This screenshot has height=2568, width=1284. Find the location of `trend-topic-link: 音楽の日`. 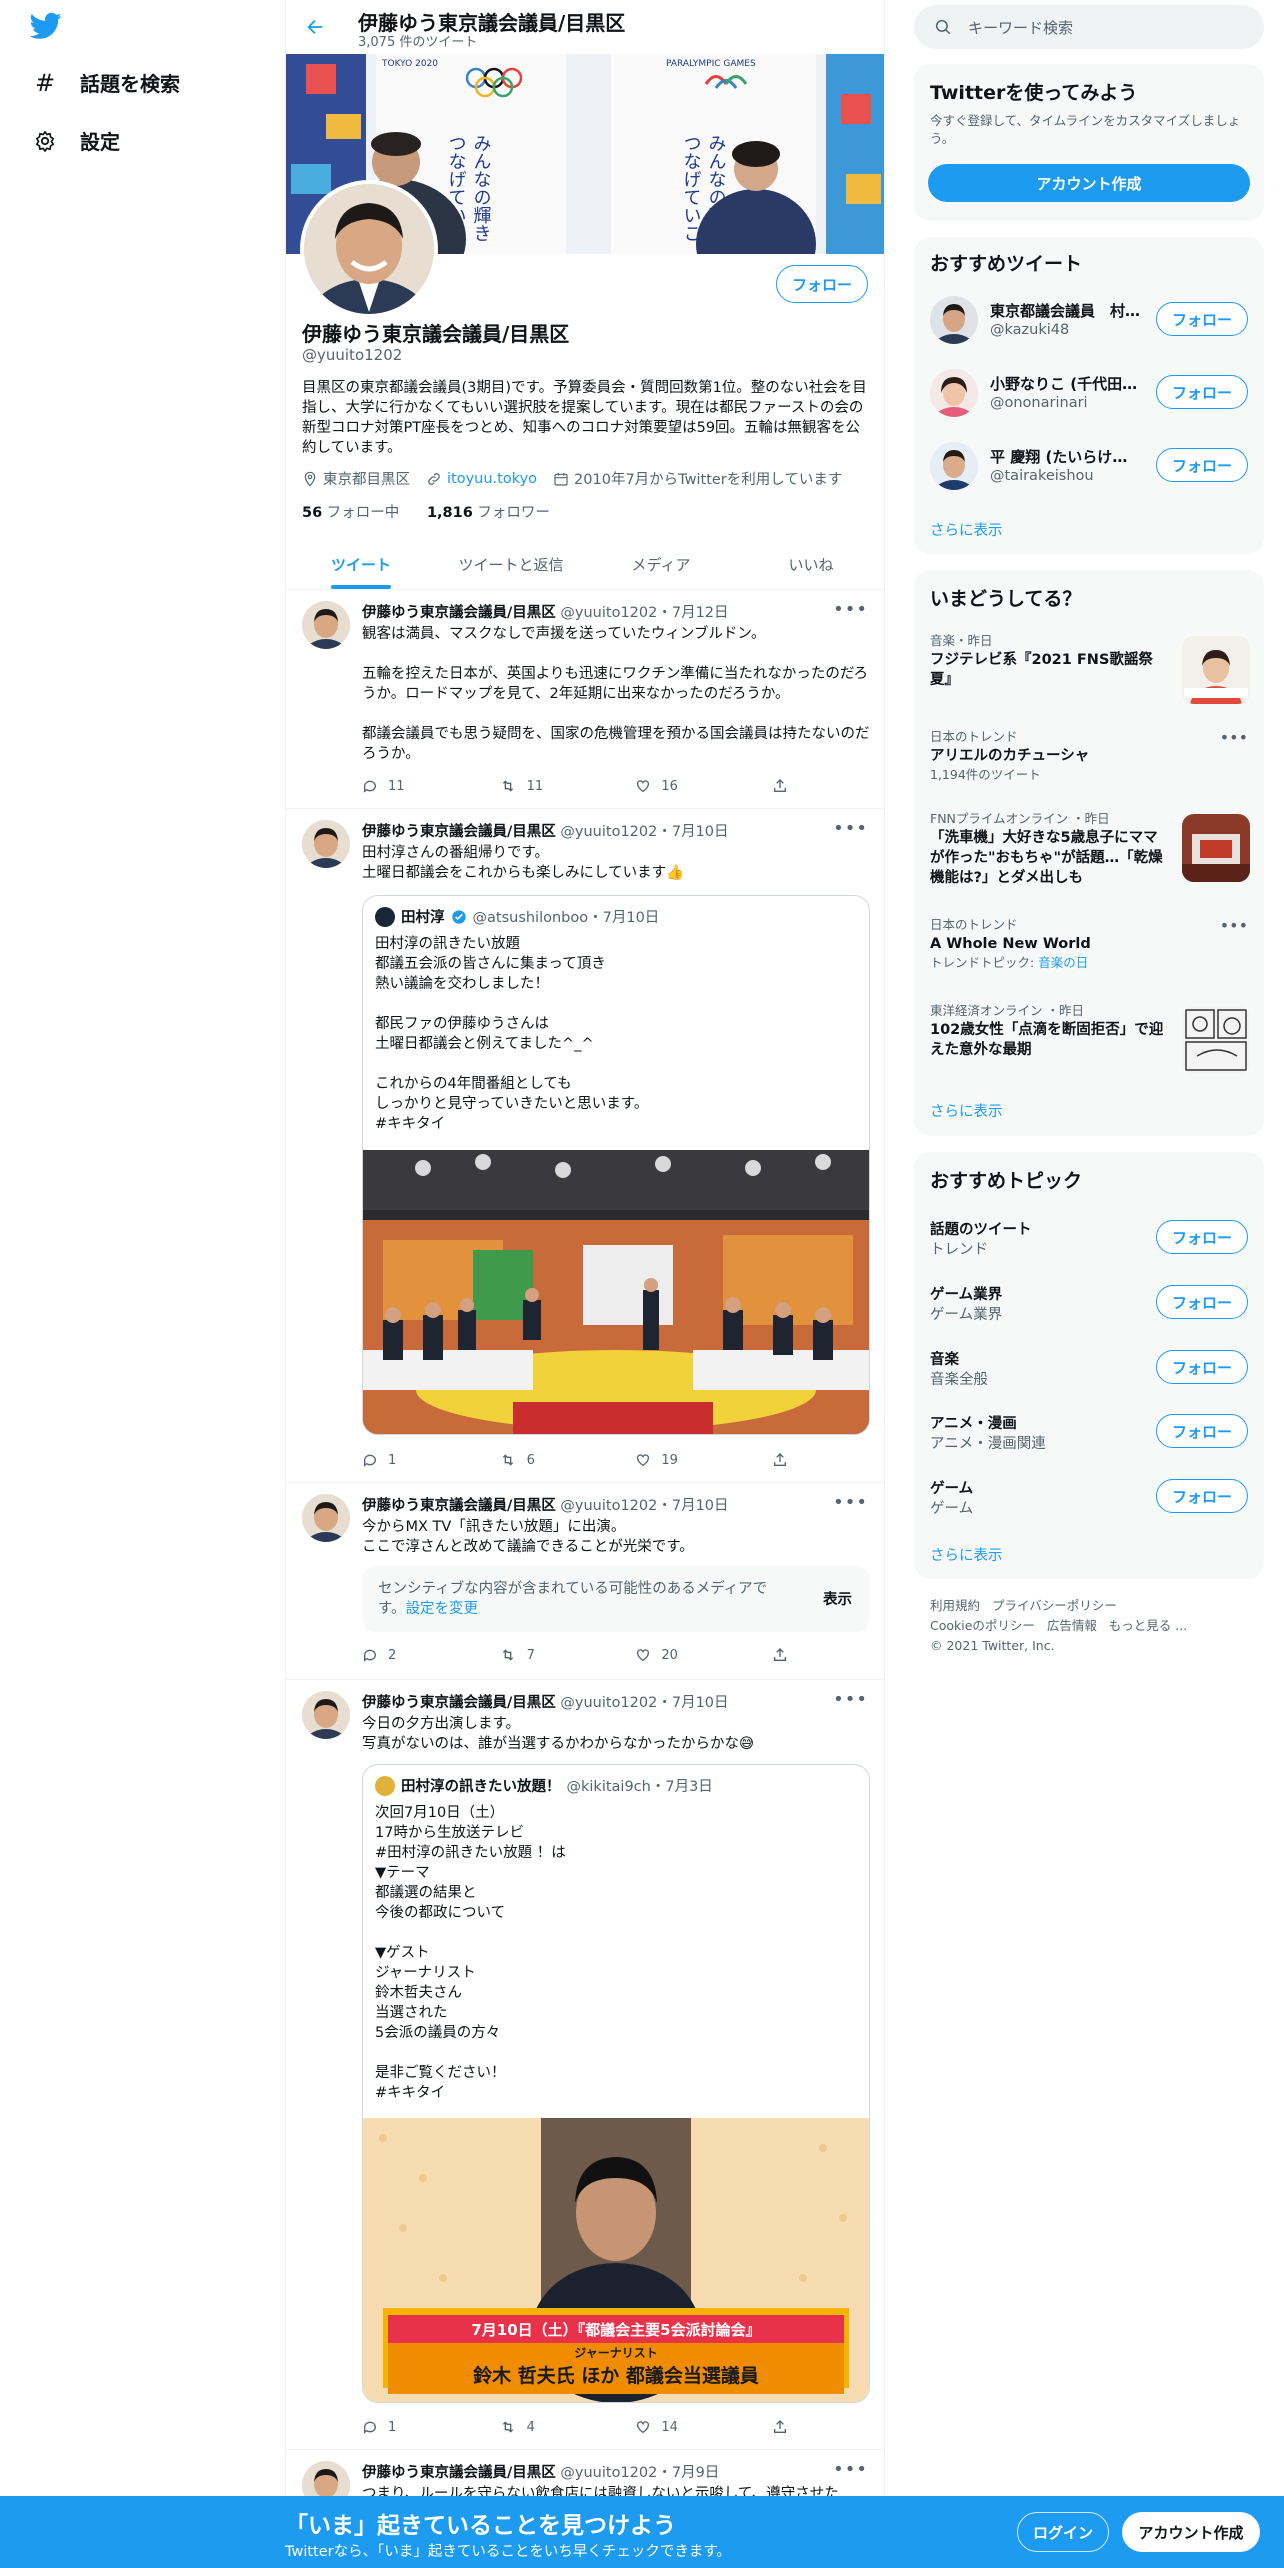

trend-topic-link: 音楽の日 is located at coordinates (1063, 962).